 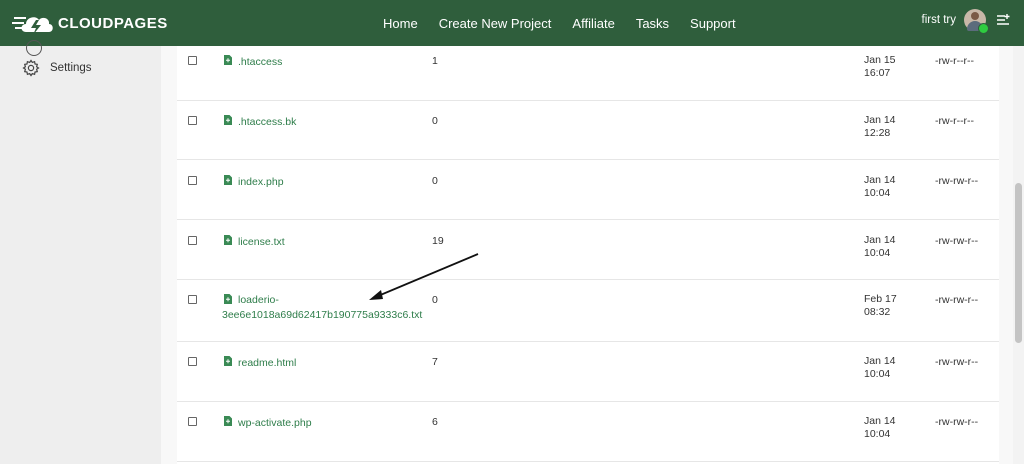 What do you see at coordinates (267, 363) in the screenshot?
I see `file-name-link: readme.html` at bounding box center [267, 363].